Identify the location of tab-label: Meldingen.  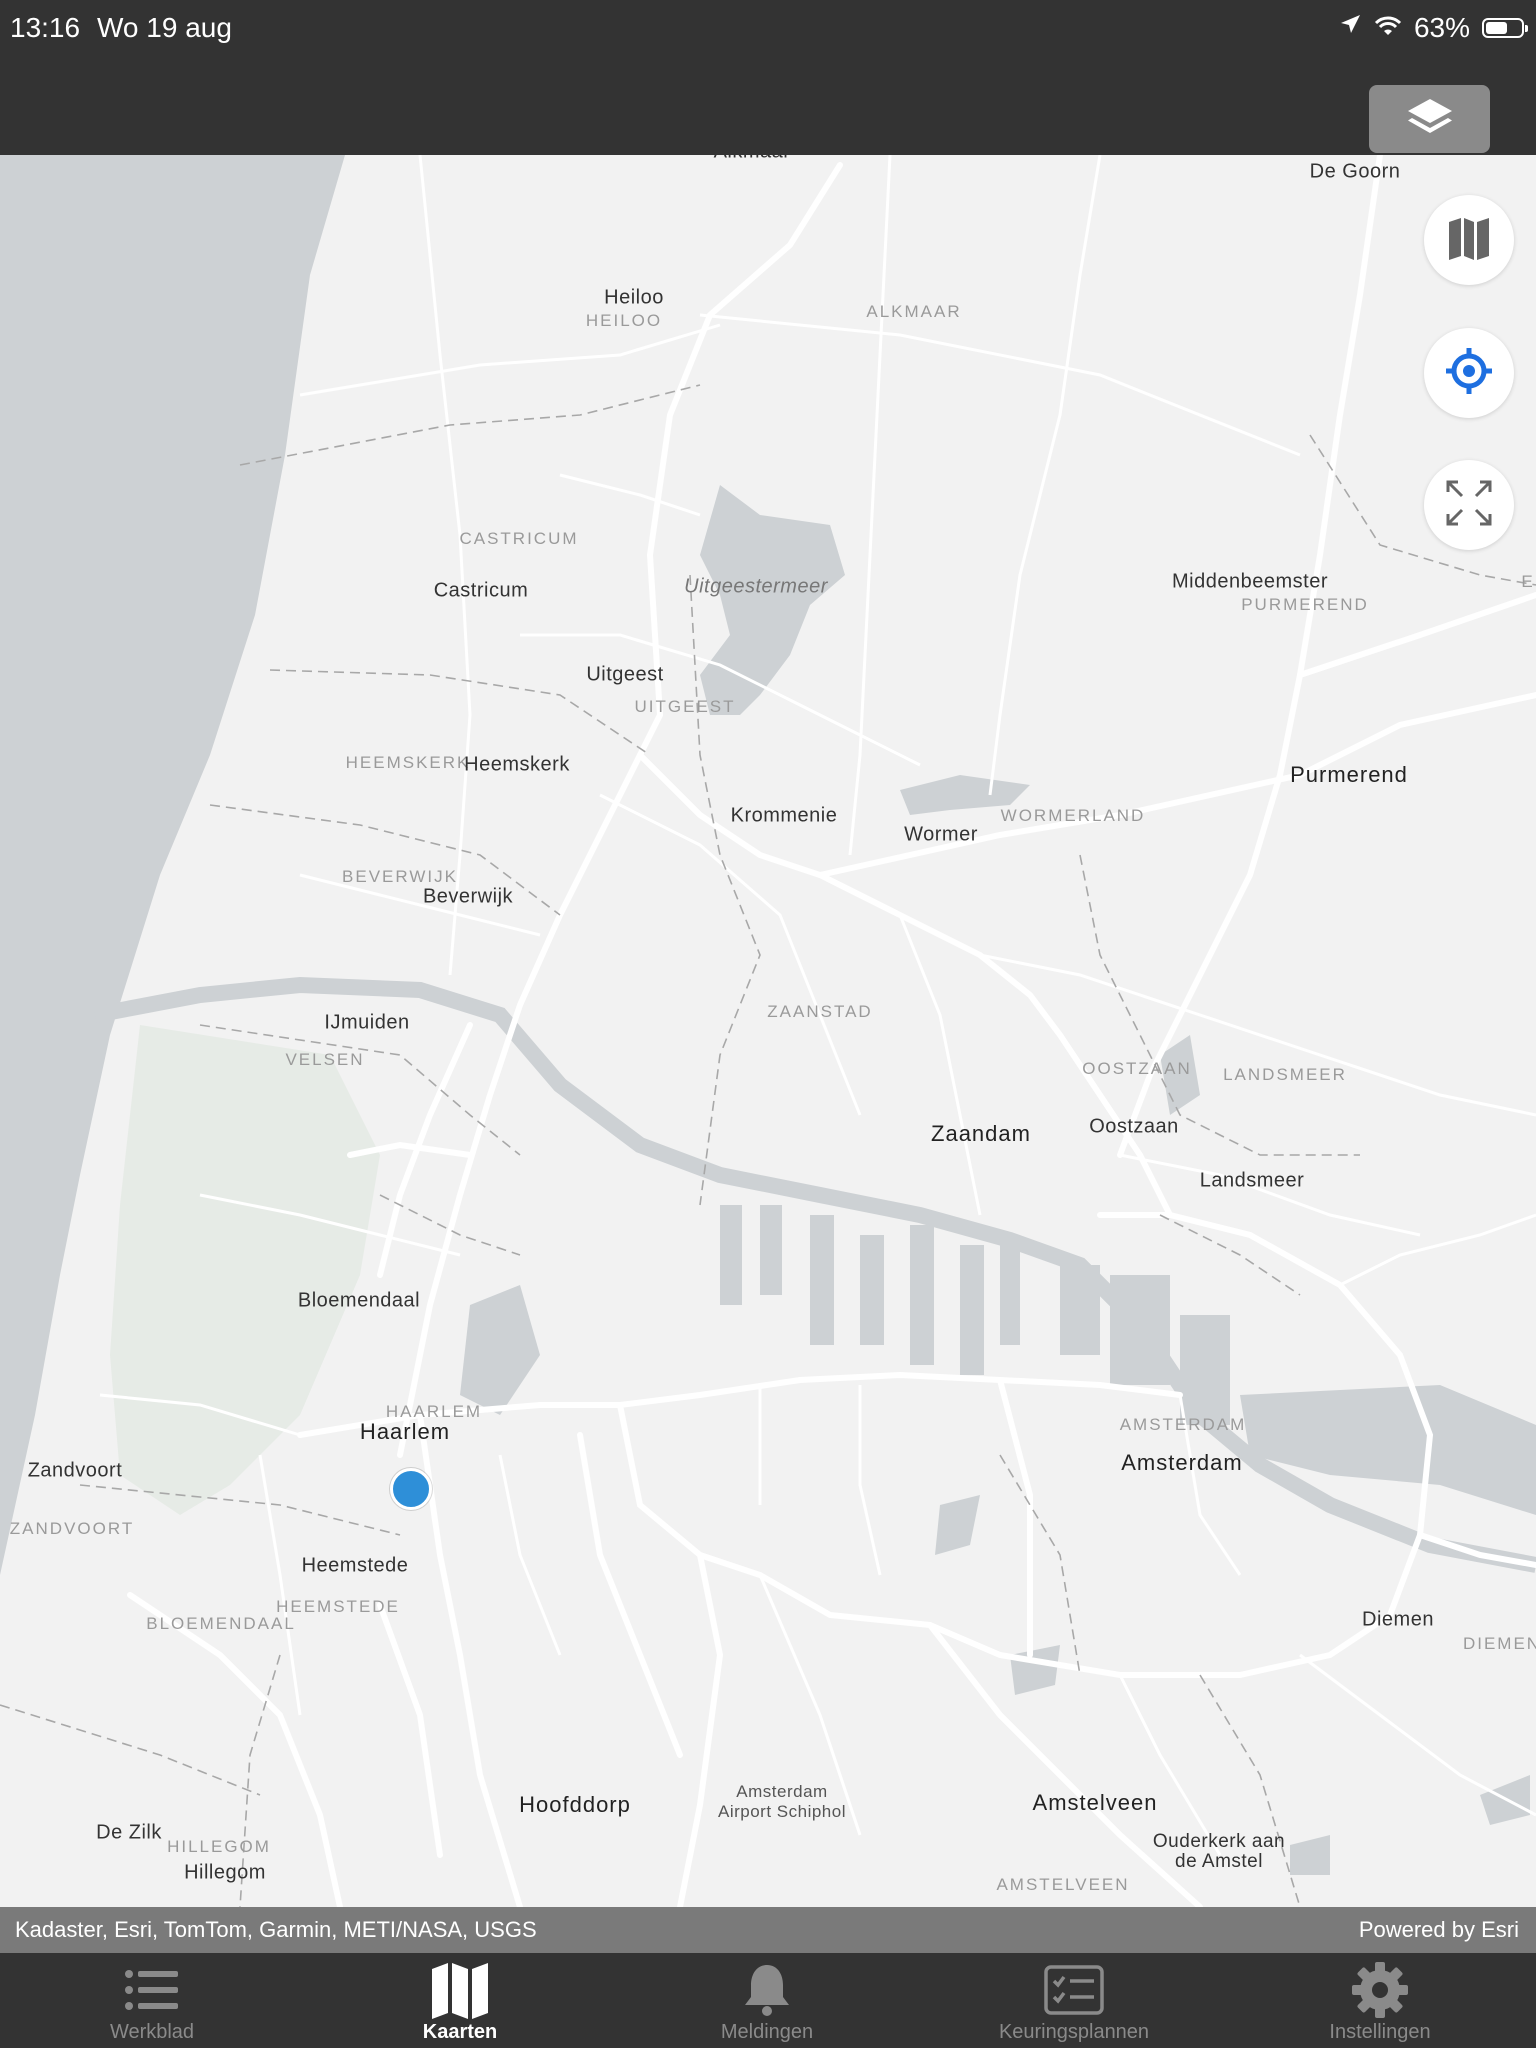
(767, 2032).